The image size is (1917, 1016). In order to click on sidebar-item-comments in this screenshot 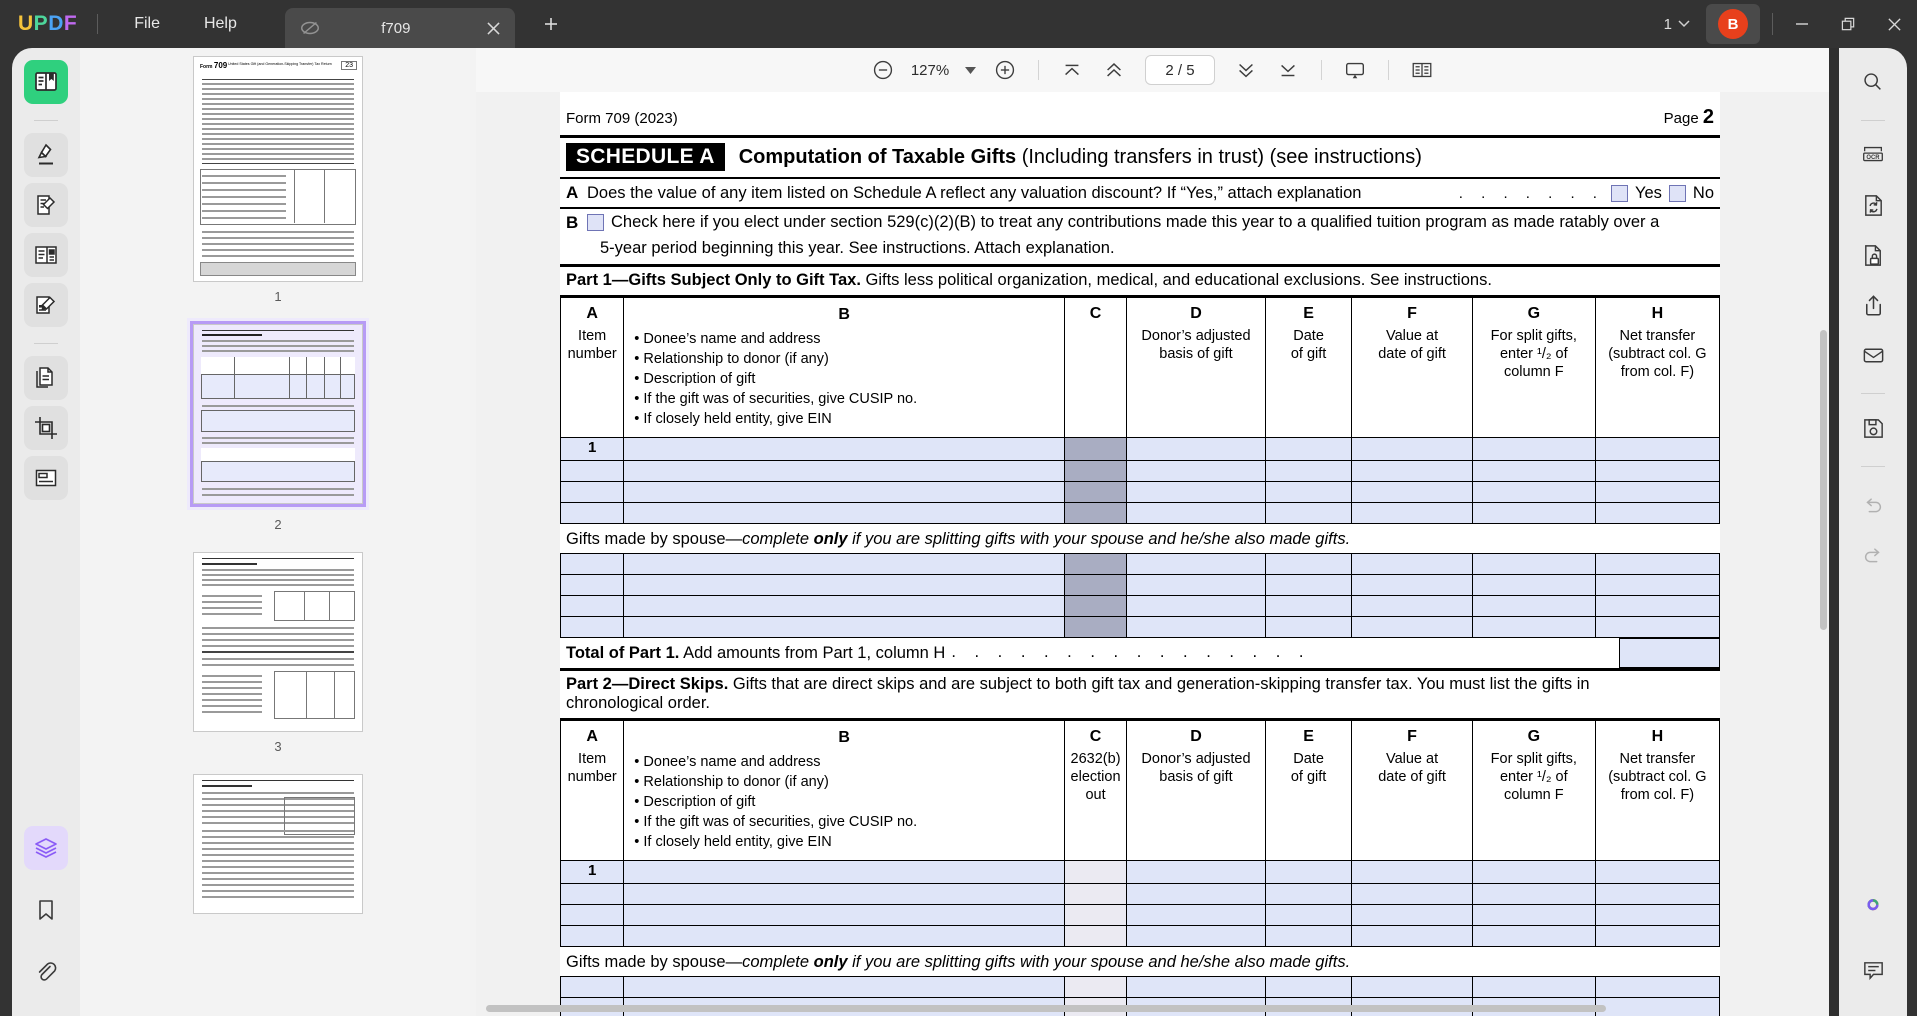, I will do `click(1873, 970)`.